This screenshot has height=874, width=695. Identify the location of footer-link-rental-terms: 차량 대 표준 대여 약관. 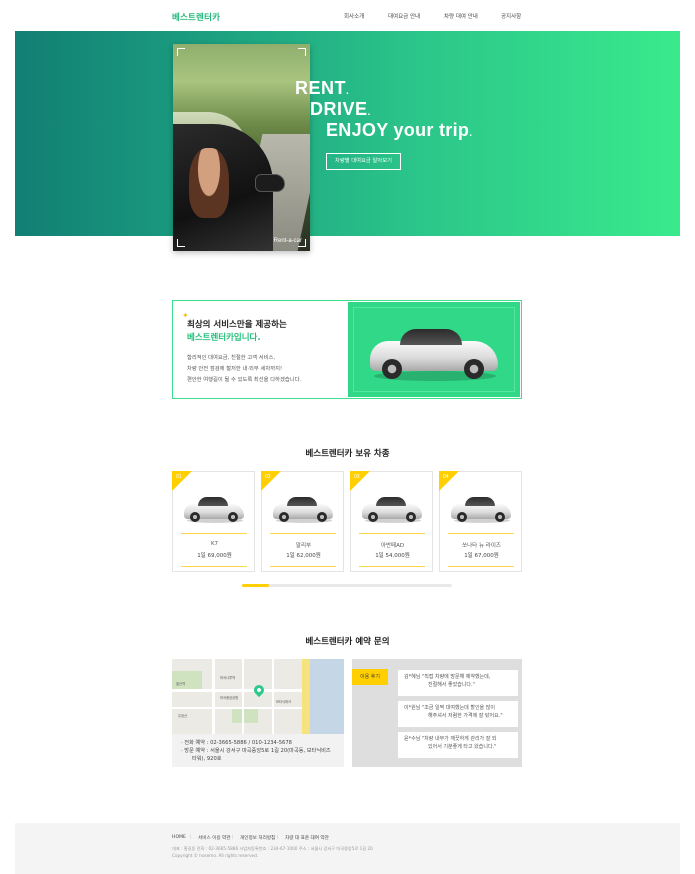
(307, 838).